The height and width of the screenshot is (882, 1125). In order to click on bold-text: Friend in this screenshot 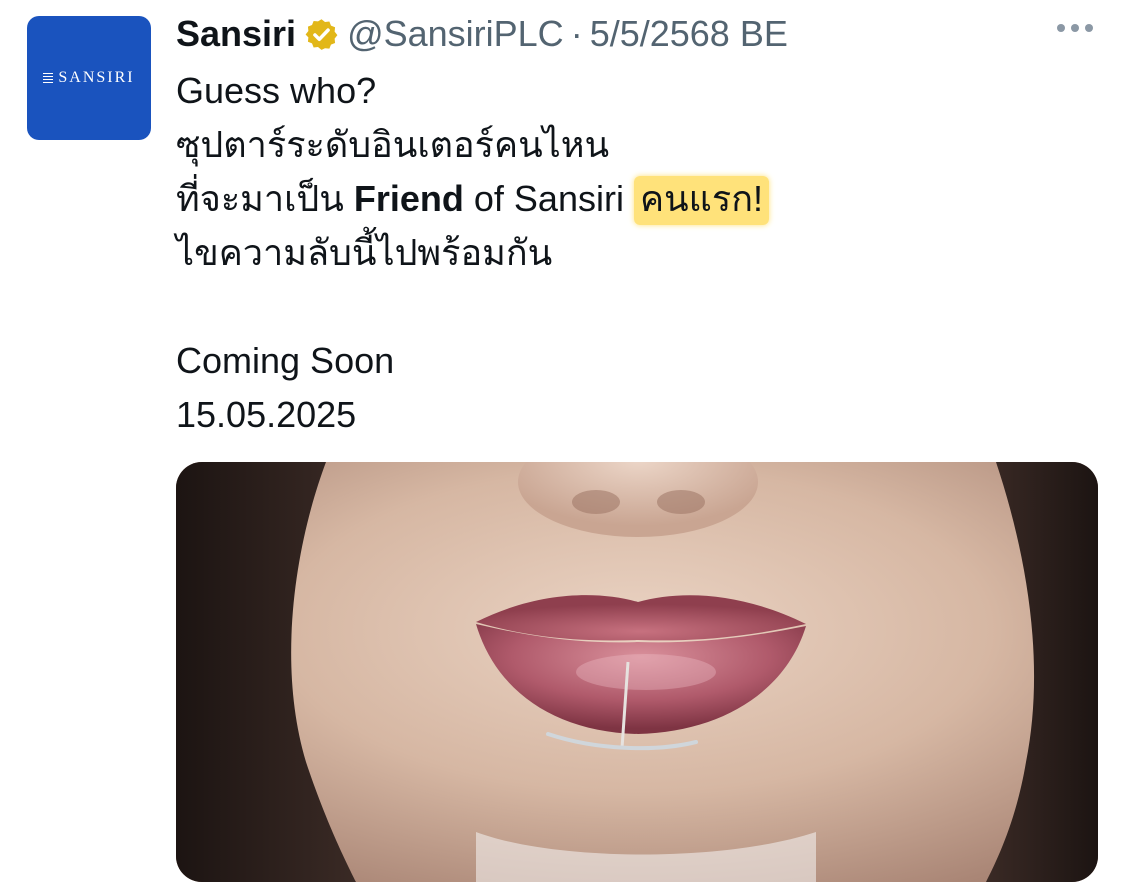, I will do `click(408, 198)`.